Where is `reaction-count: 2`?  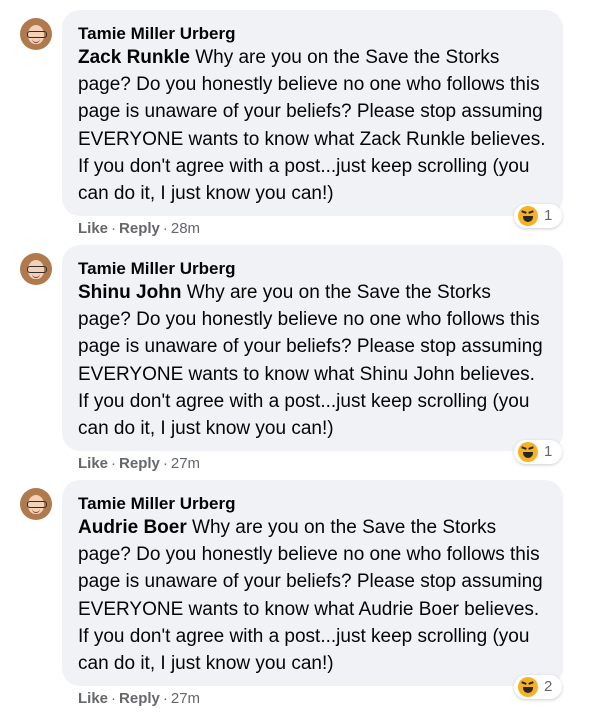
reaction-count: 2 is located at coordinates (548, 686).